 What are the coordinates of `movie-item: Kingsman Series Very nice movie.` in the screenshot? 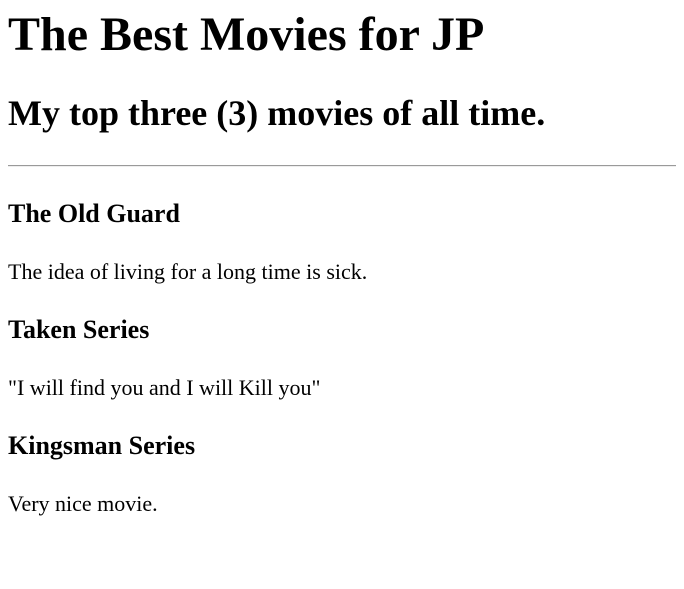 It's located at (342, 474).